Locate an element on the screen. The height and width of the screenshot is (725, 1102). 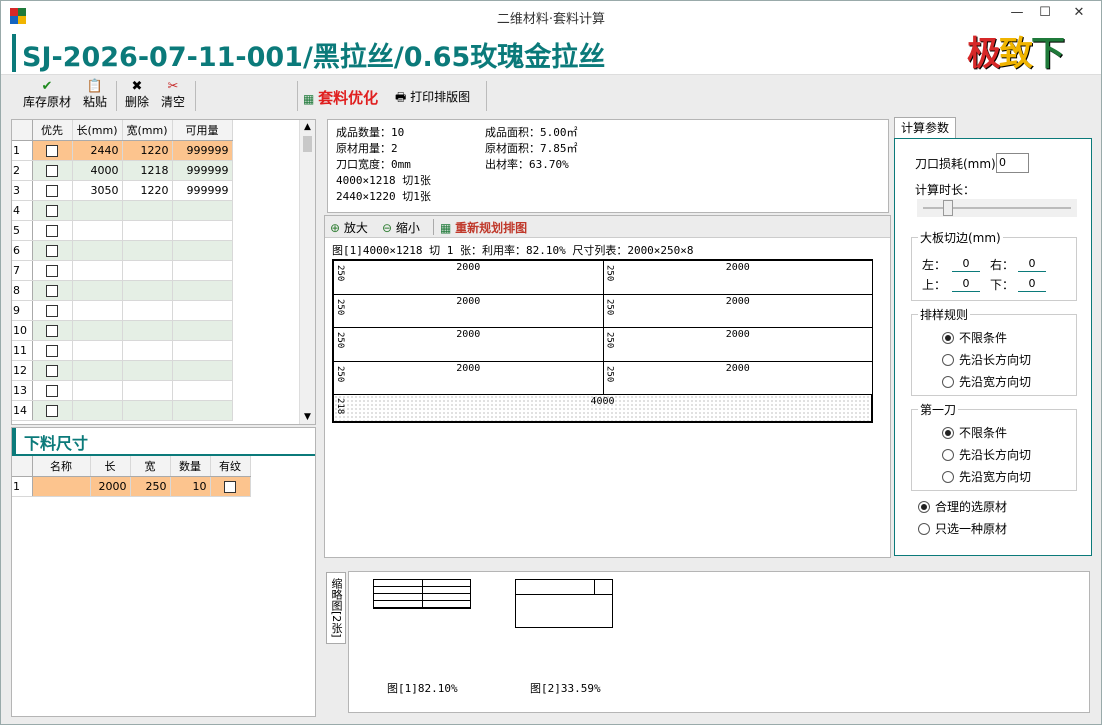
kerf-input: 0 is located at coordinates (1012, 163).